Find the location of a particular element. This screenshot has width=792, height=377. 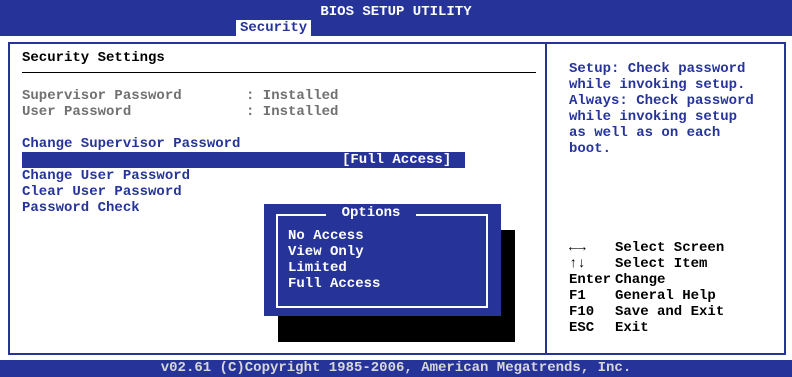

up-down-arrows-icon: ↑↓ is located at coordinates (577, 264).